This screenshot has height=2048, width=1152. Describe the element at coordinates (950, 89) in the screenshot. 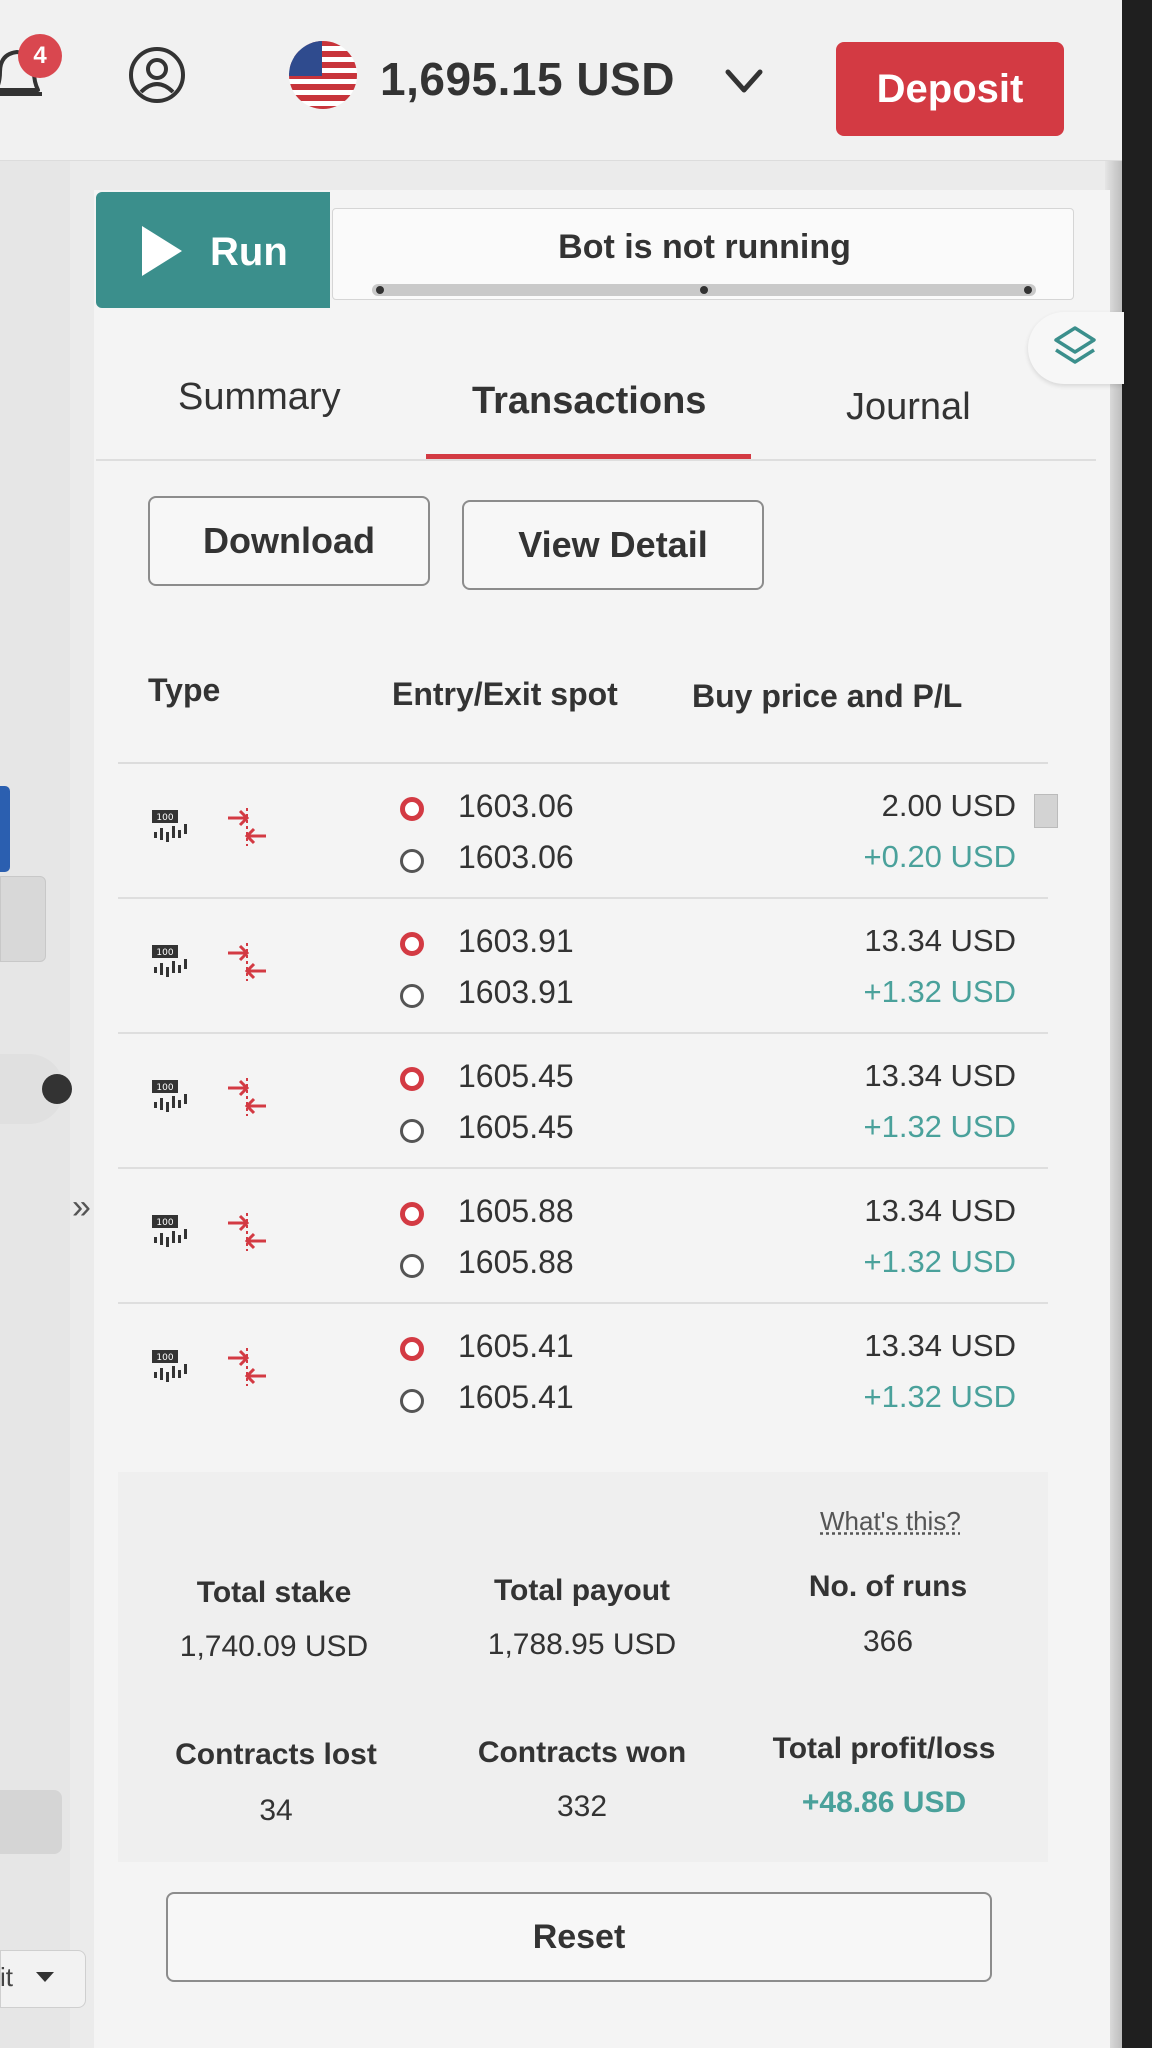

I see `deposit-button: Deposit` at that location.